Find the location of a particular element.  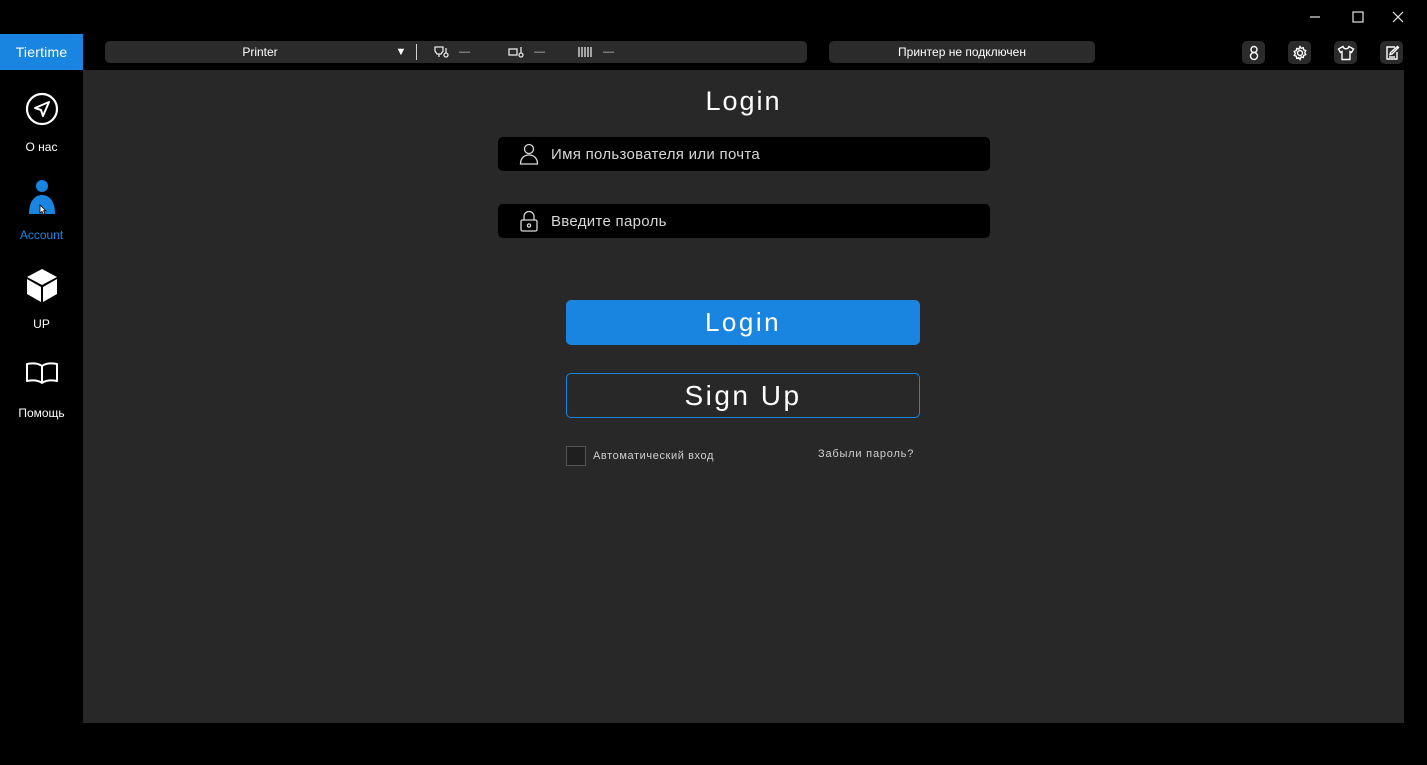

nozzle-temp-value: — is located at coordinates (464, 52).